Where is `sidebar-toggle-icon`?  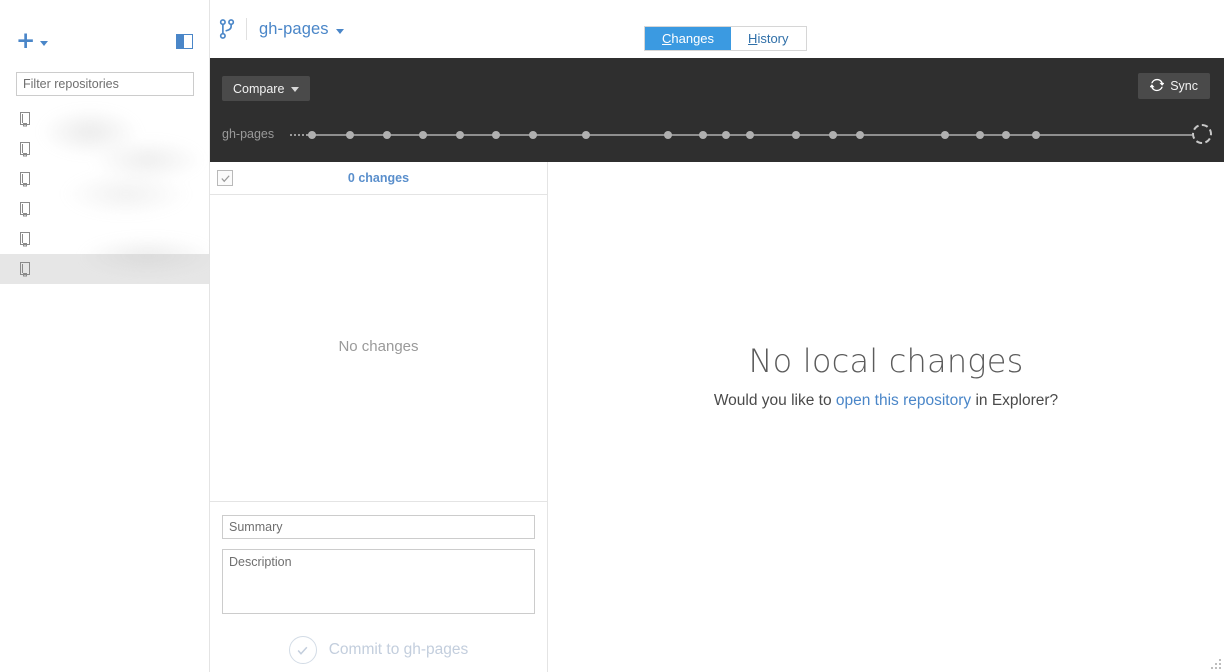 sidebar-toggle-icon is located at coordinates (180, 41).